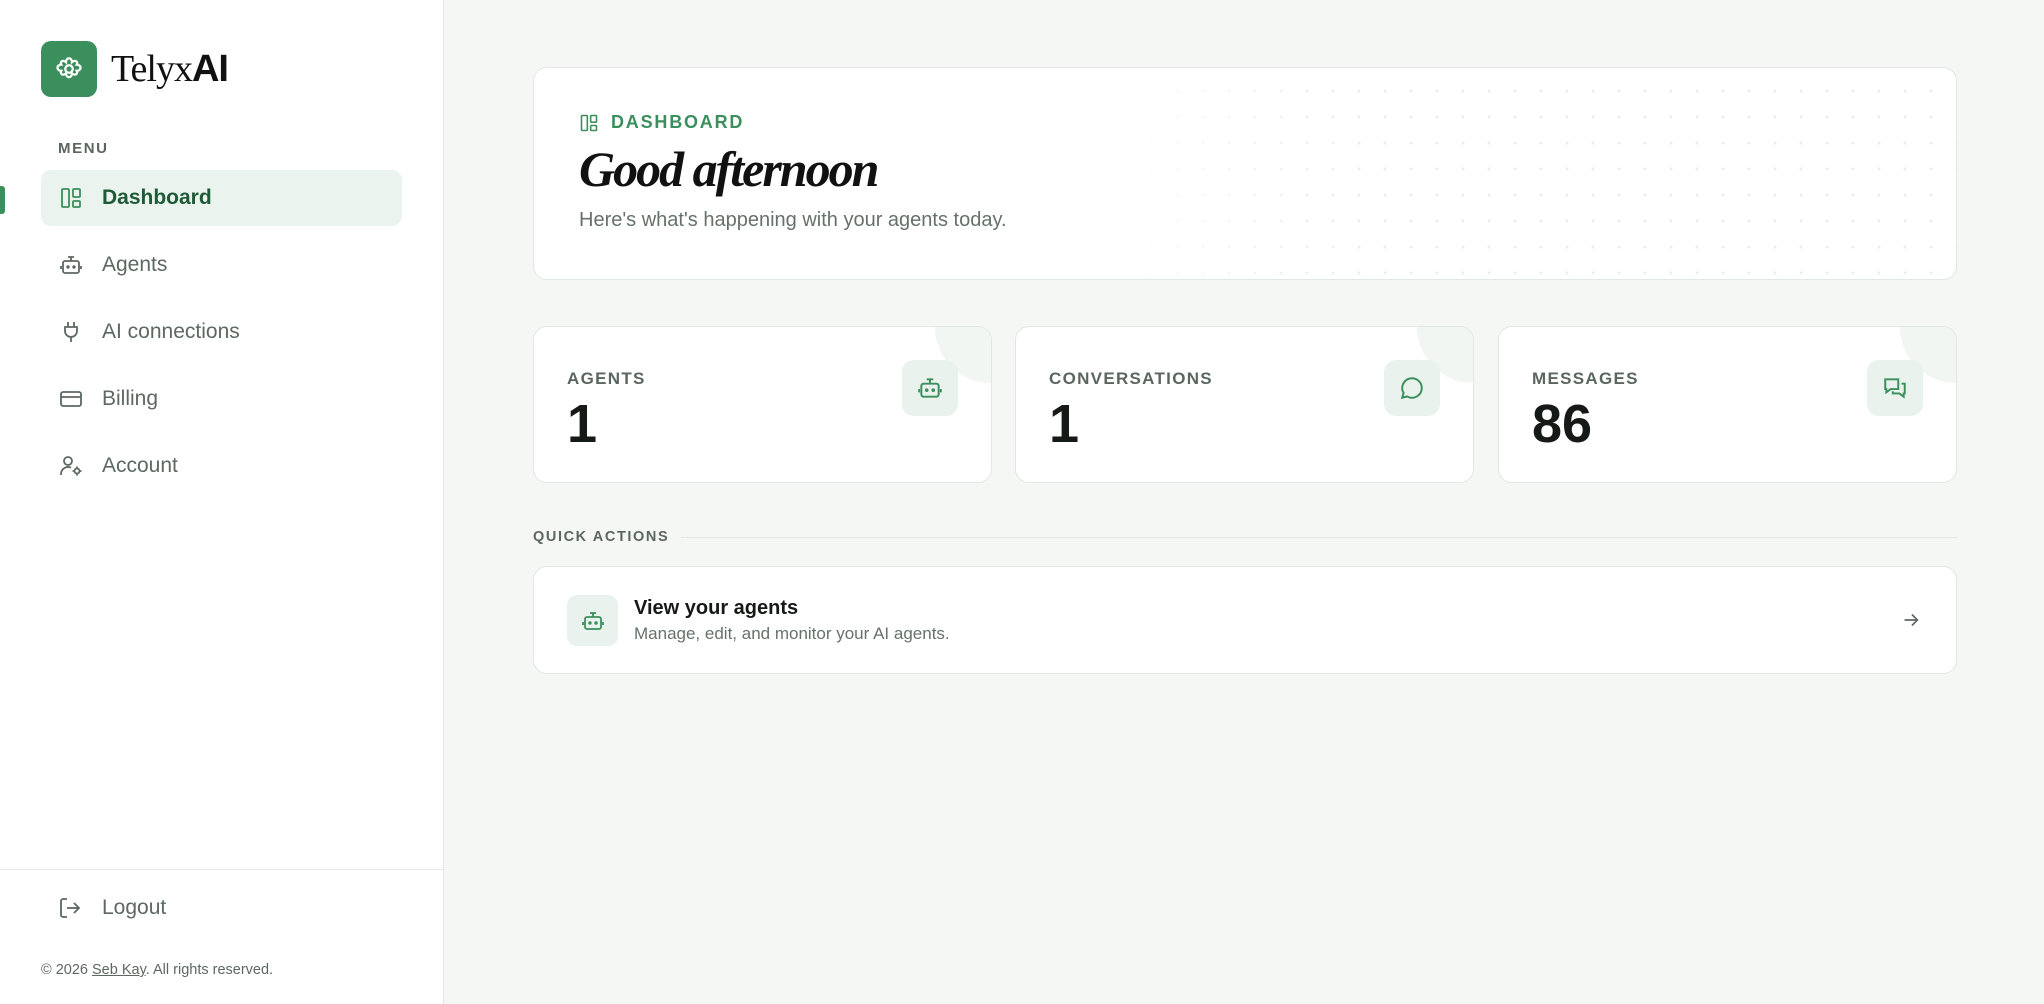  Describe the element at coordinates (83, 148) in the screenshot. I see `menu-label: MENU` at that location.